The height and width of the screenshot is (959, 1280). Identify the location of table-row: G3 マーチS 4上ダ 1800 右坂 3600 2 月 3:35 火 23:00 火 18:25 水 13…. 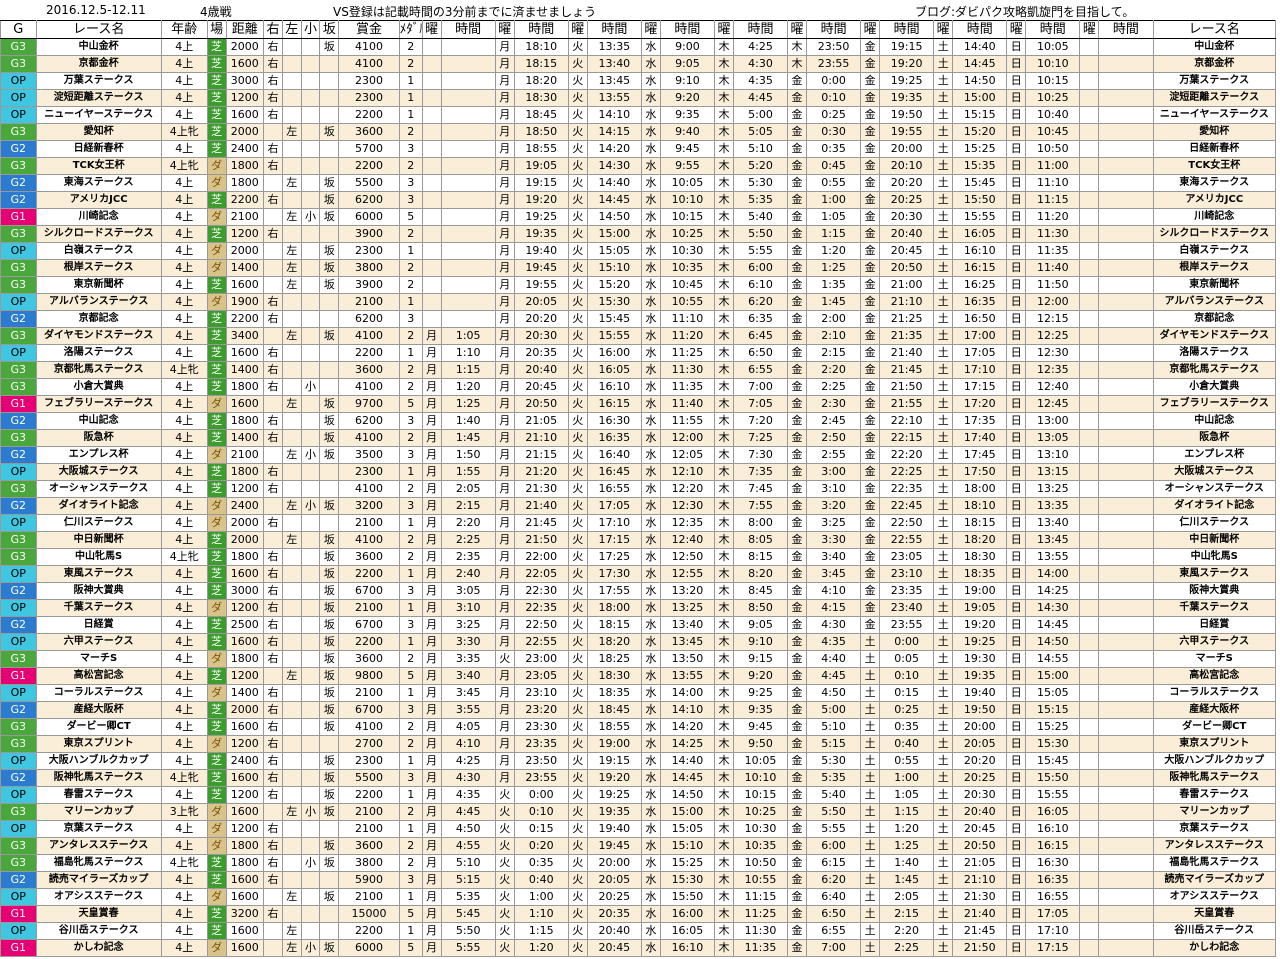
(638, 659).